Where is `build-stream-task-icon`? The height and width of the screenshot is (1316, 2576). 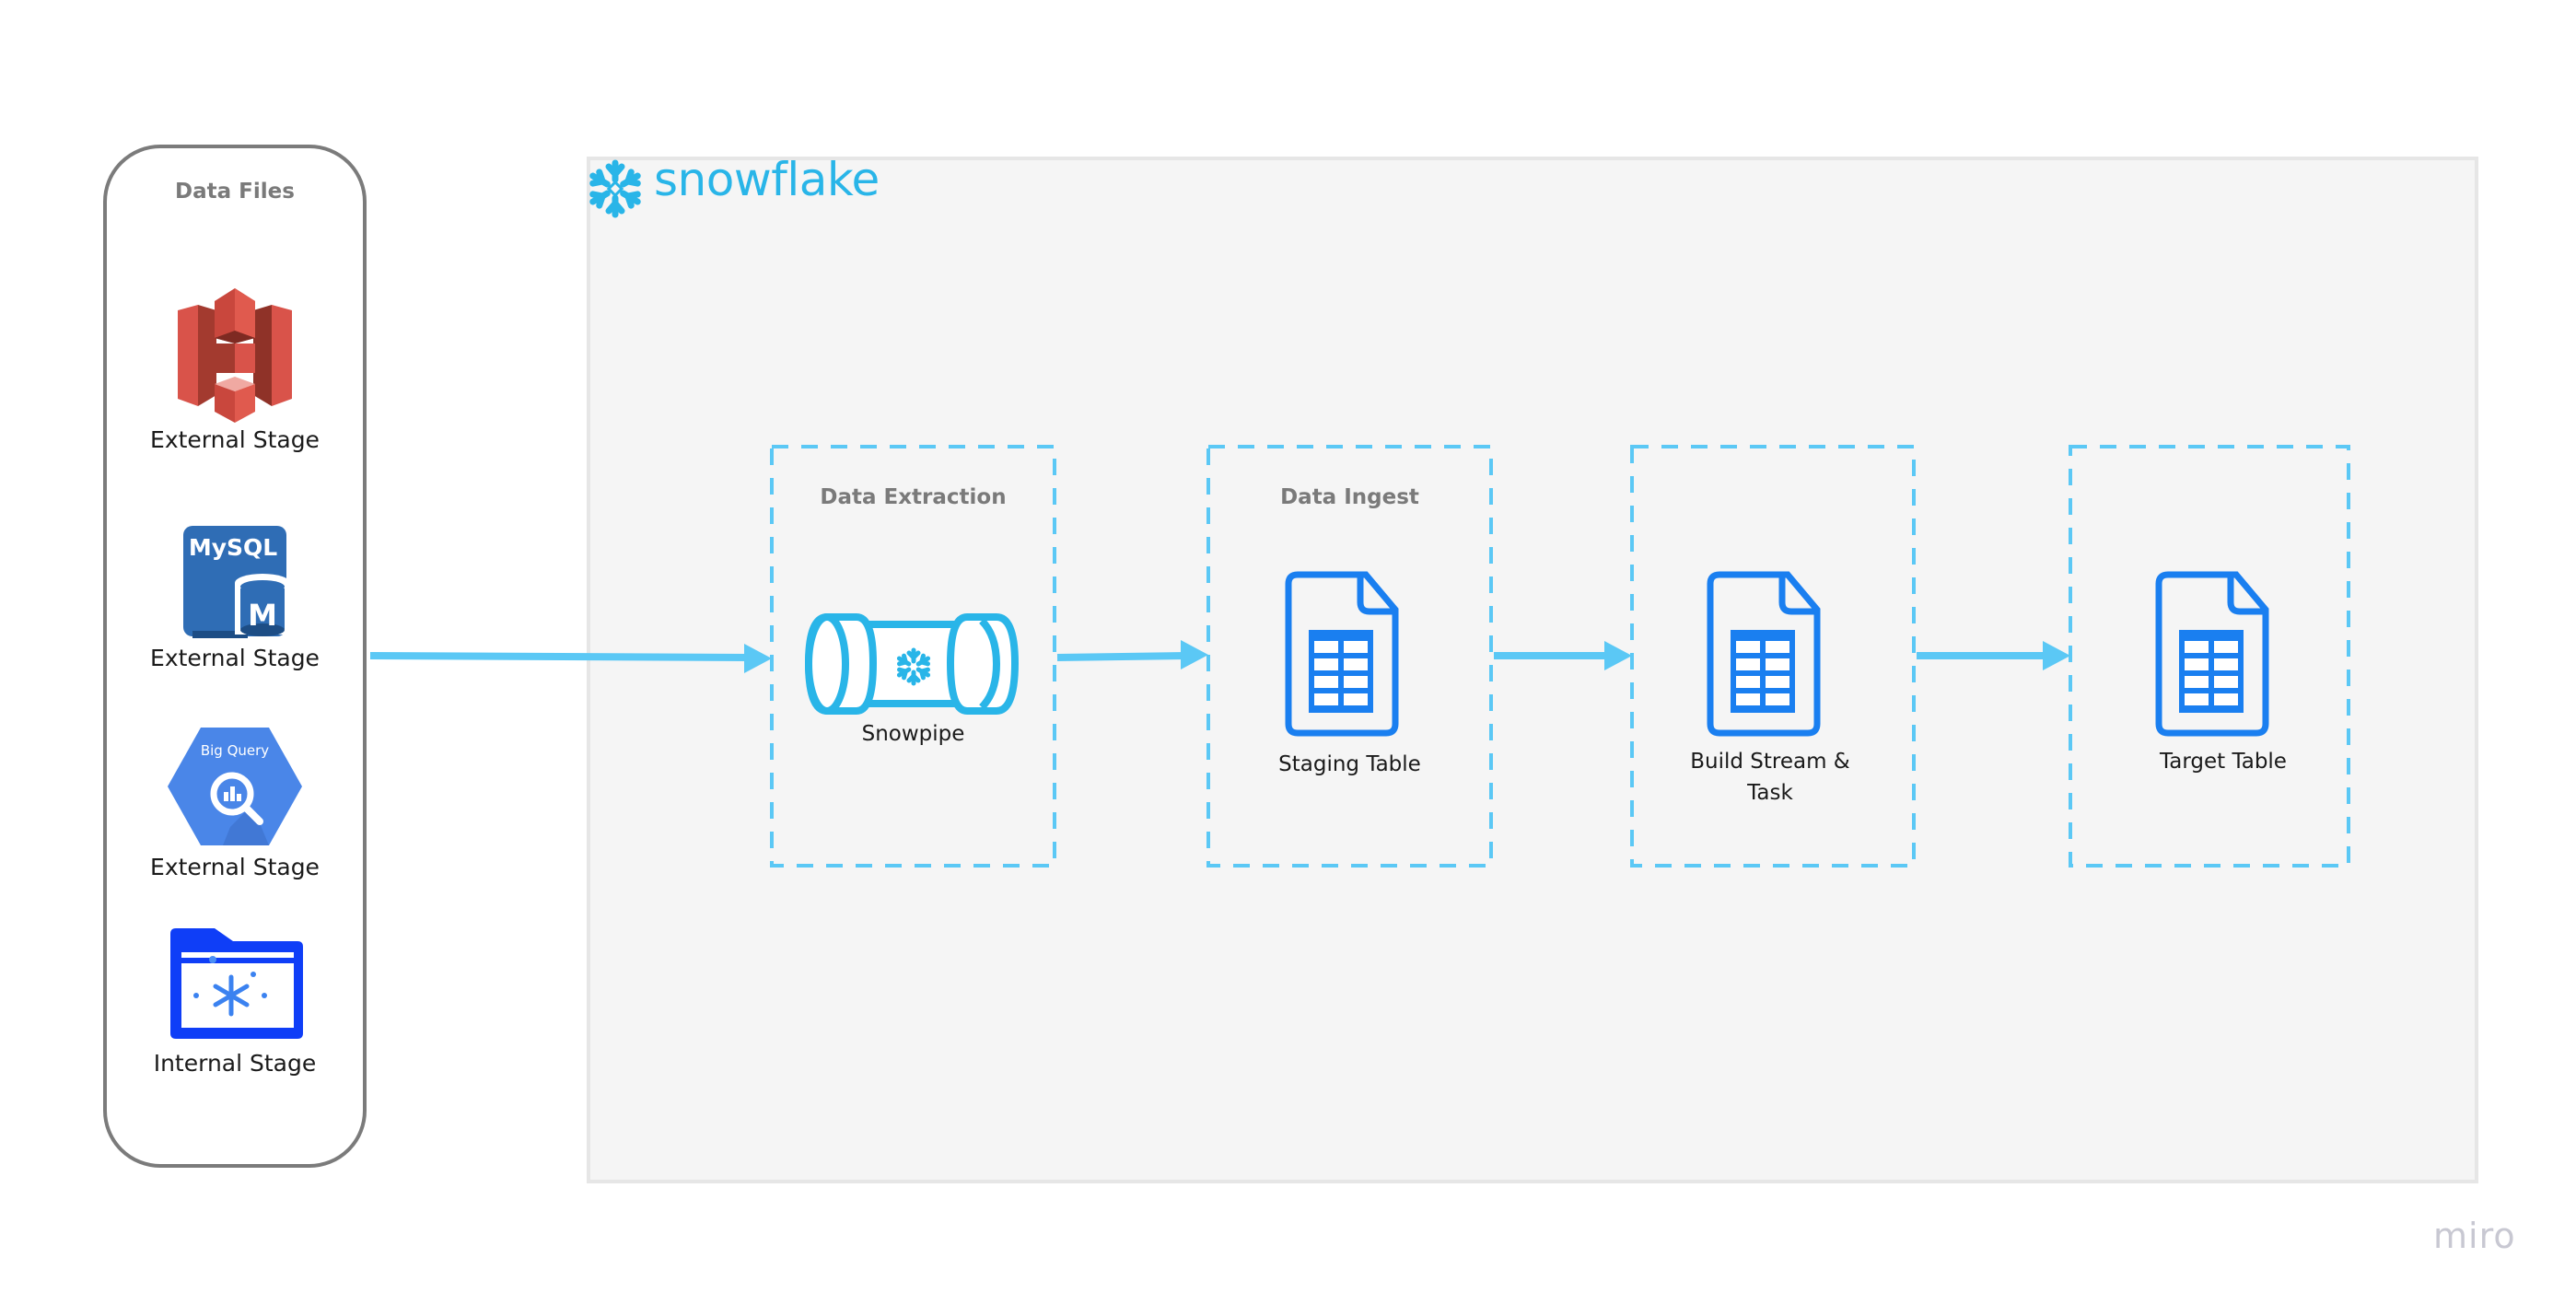
build-stream-task-icon is located at coordinates (1764, 654).